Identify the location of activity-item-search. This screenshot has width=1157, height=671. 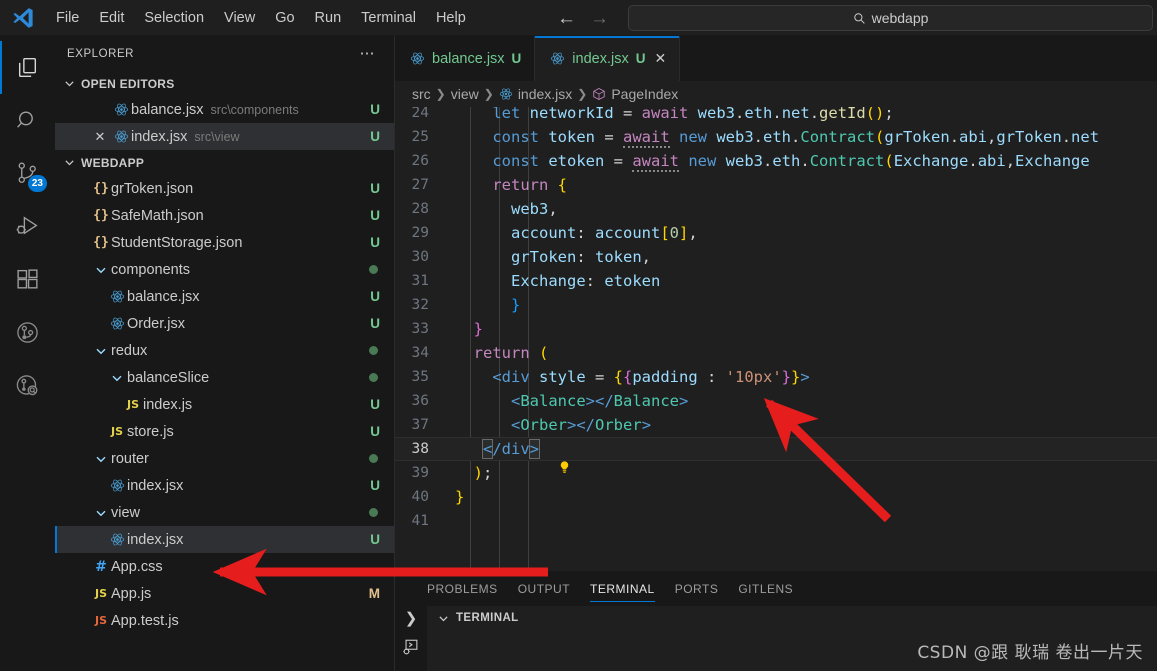
(27, 120).